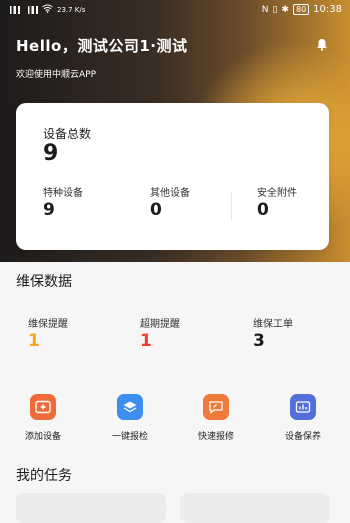 This screenshot has height=523, width=350. Describe the element at coordinates (48, 324) in the screenshot. I see `maintenance-reminder-label: 维保提醒` at that location.